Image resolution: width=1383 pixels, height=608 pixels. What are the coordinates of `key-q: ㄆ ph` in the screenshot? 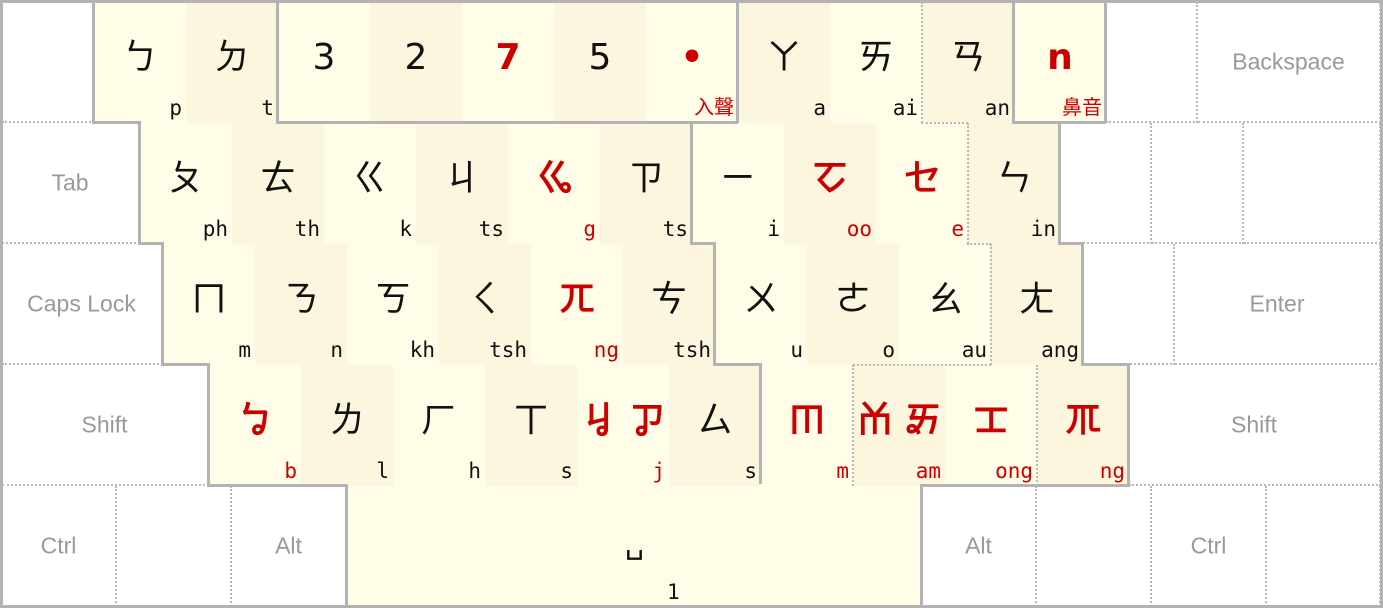 It's located at (186, 183).